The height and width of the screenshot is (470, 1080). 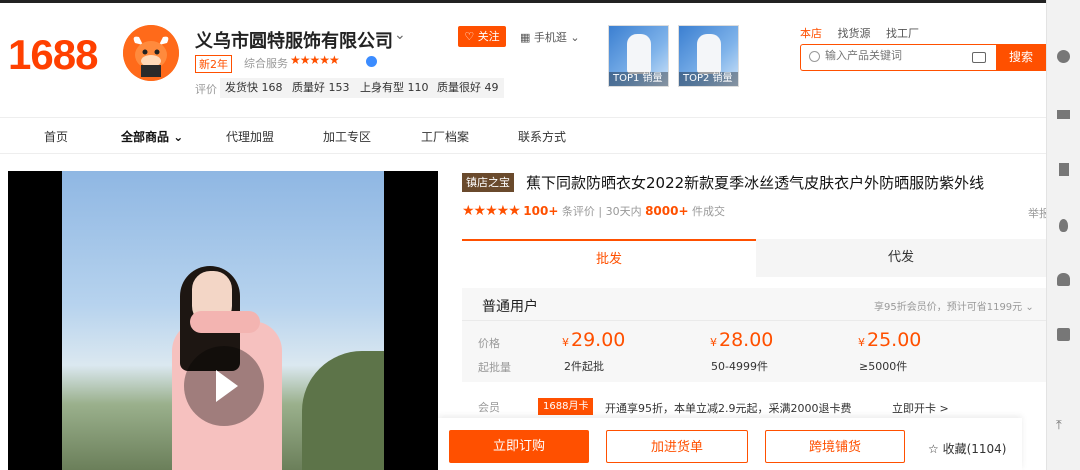 I want to click on price-value: 29.00, so click(x=598, y=340).